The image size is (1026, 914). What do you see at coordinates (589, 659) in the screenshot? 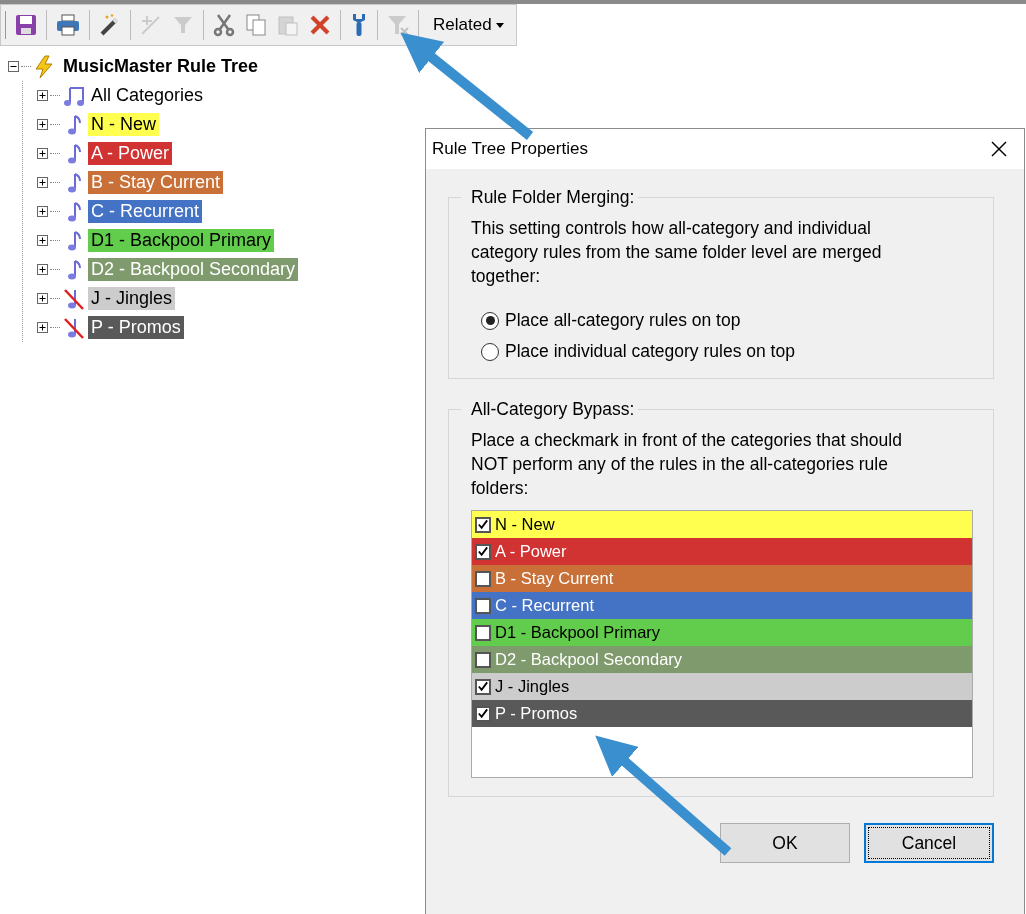
I see `category-label: D2 - Backpool Secondary` at bounding box center [589, 659].